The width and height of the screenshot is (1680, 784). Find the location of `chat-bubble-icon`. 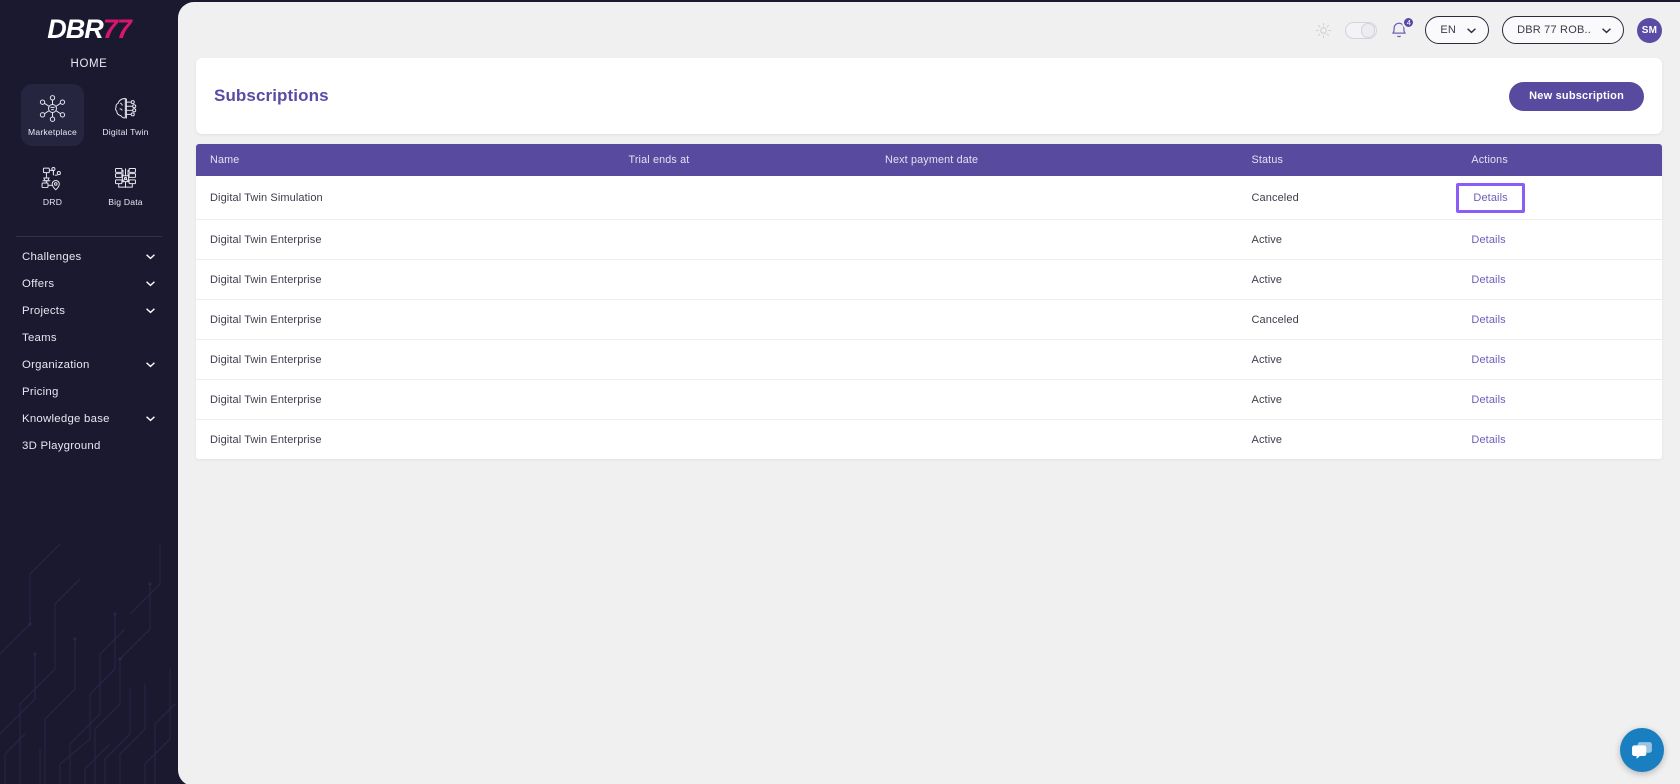

chat-bubble-icon is located at coordinates (1641, 750).